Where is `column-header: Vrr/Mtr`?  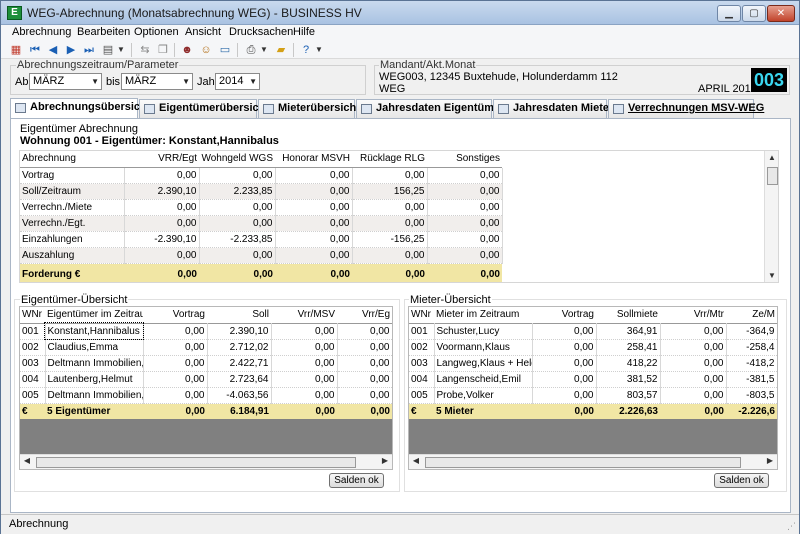 column-header: Vrr/Mtr is located at coordinates (693, 315).